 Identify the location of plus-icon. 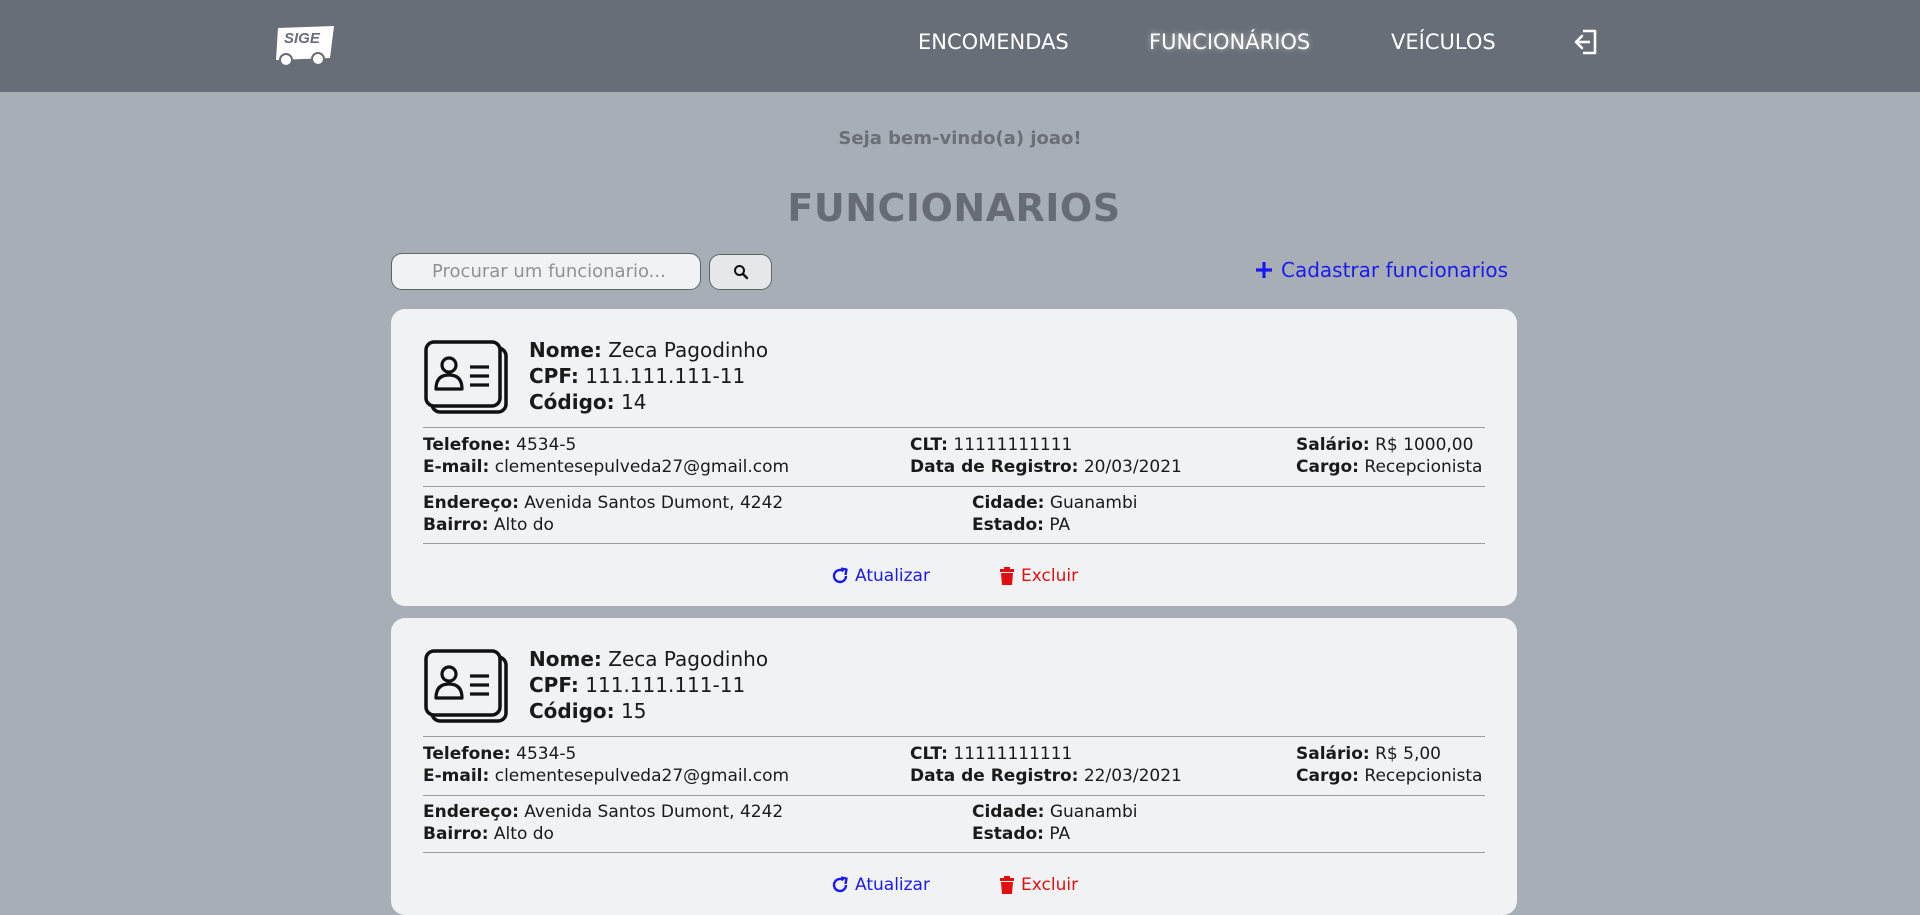
(1264, 270).